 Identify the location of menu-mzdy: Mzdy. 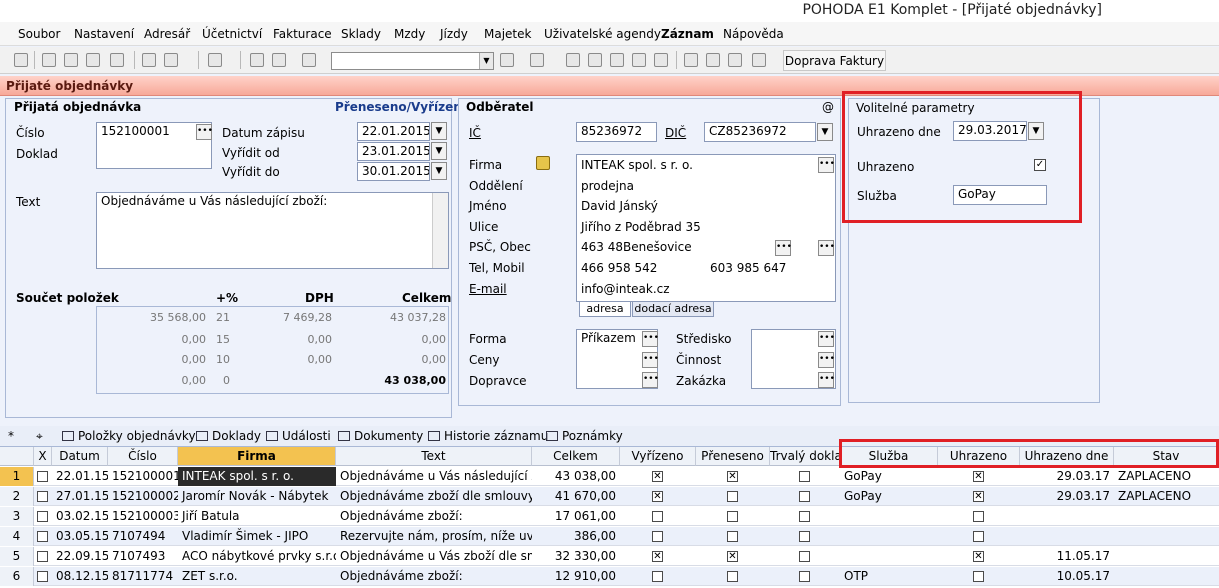
(409, 34).